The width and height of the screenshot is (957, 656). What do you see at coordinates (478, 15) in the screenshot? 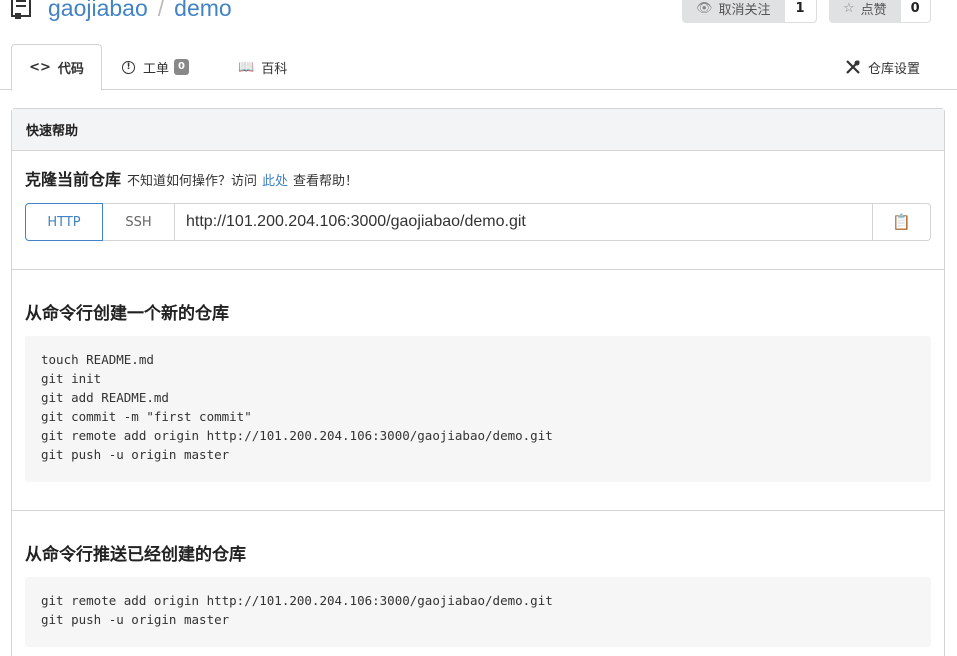
I see `repo-header: gaojiabao / demo 👁 取消关注 1 ☆ 点赞 0` at bounding box center [478, 15].